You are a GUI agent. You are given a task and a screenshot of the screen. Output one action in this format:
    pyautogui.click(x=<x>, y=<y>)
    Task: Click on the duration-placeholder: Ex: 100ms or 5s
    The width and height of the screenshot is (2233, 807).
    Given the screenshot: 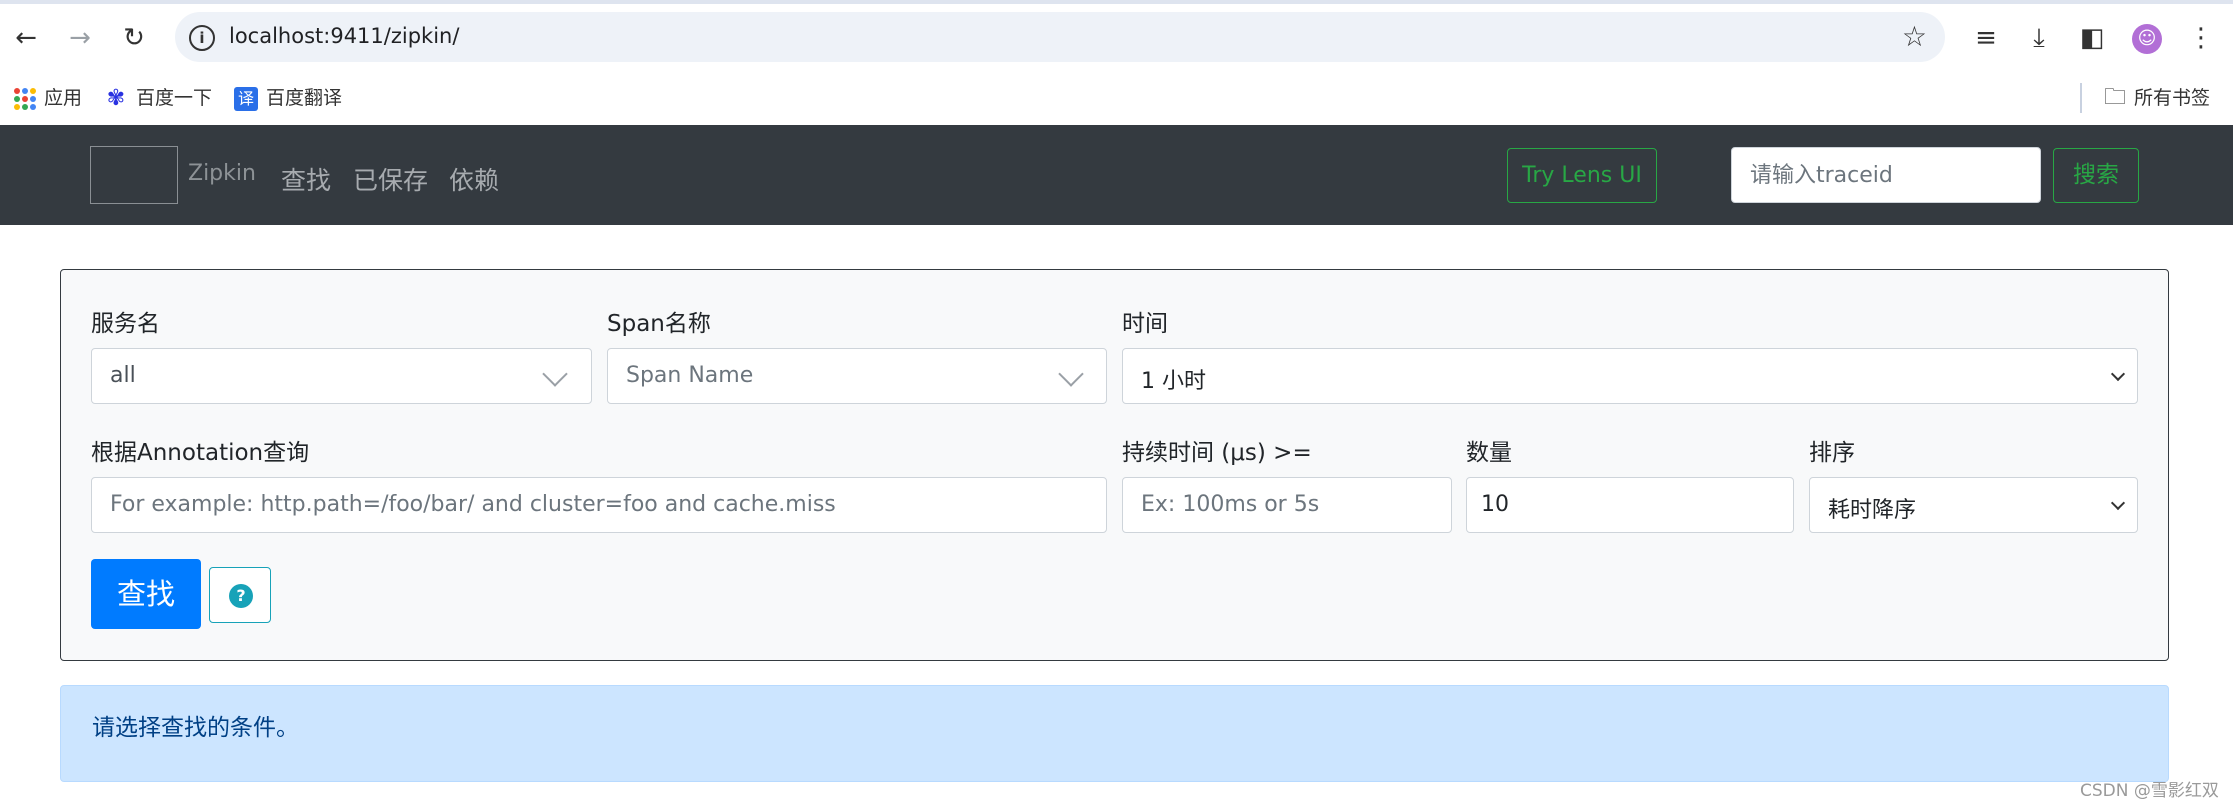 What is the action you would take?
    pyautogui.click(x=1230, y=504)
    